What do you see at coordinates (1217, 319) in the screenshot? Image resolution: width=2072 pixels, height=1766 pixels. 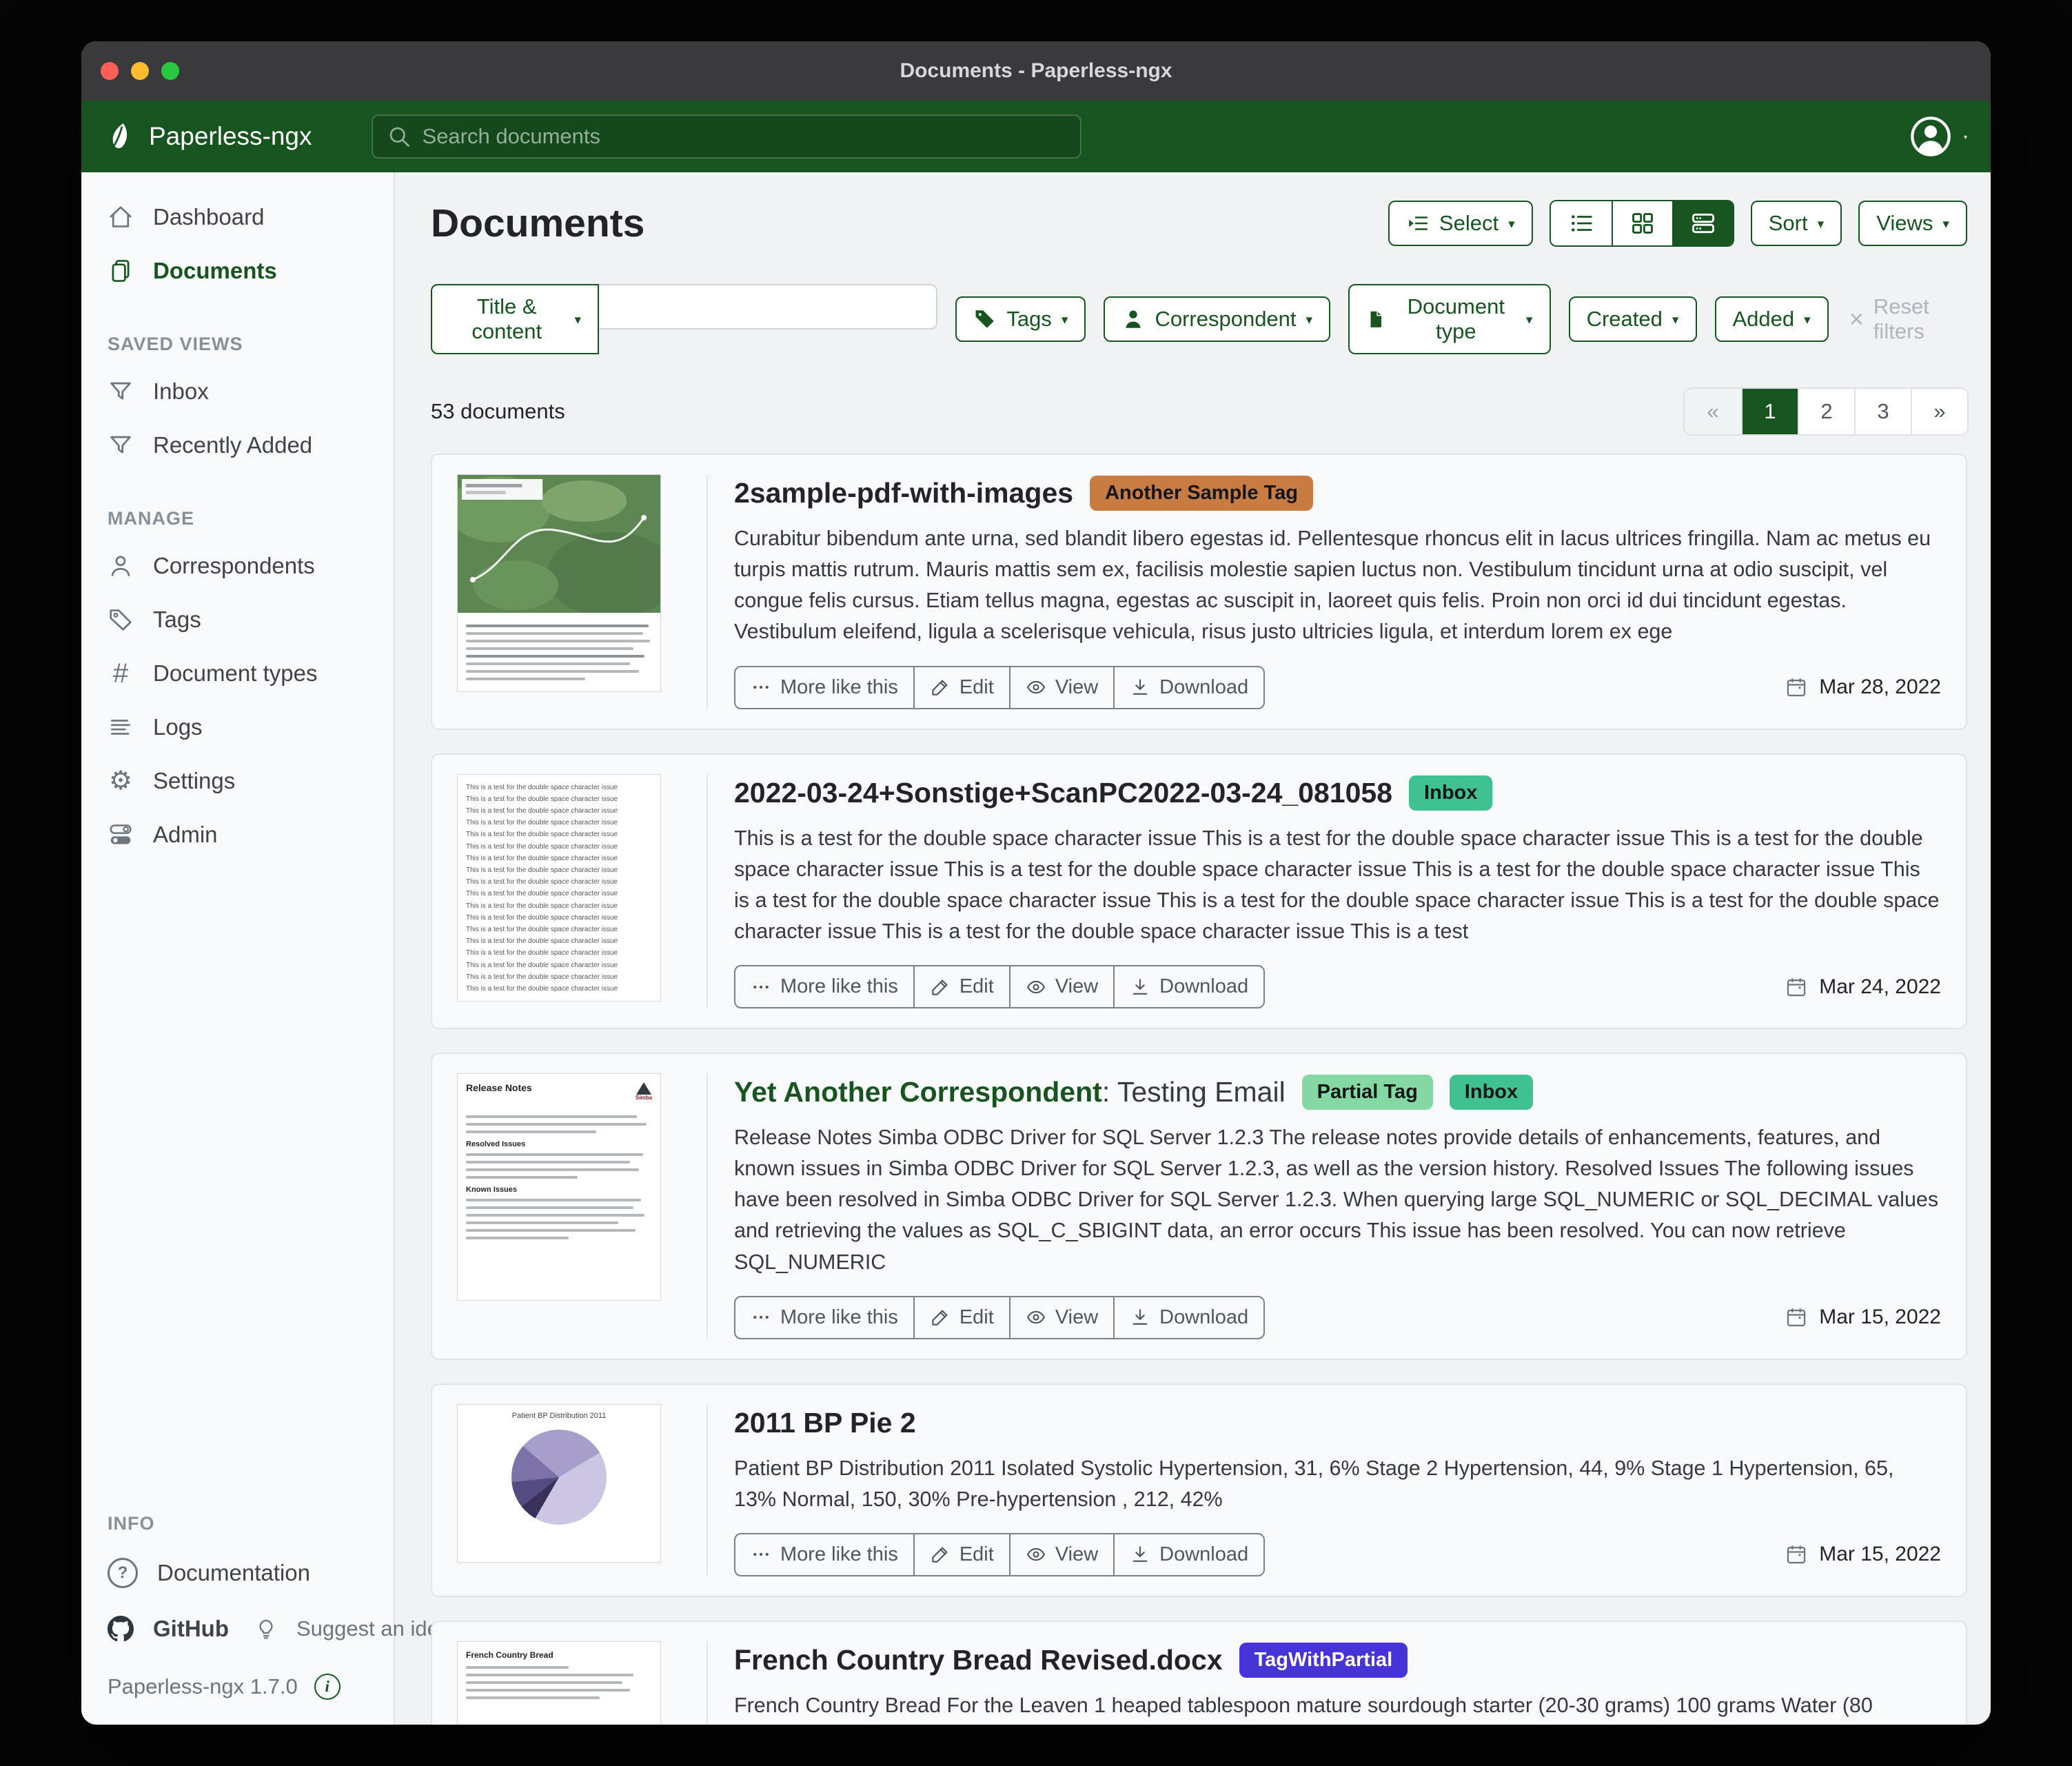 I see `correspondent-filter-button: Correspondent ▾` at bounding box center [1217, 319].